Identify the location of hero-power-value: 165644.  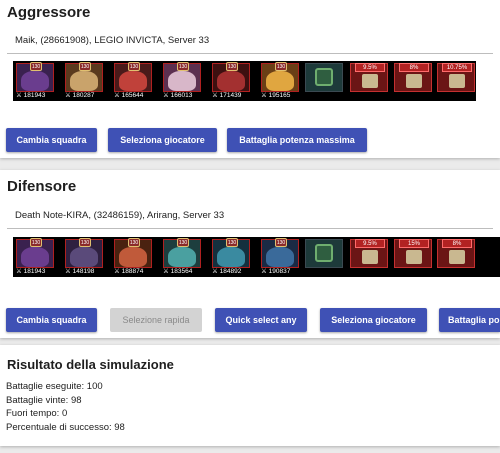
(132, 95).